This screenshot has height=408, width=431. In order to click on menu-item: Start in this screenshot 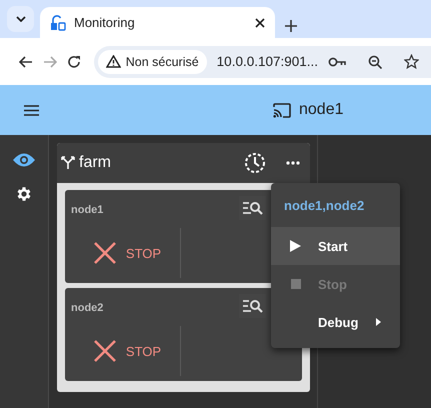, I will do `click(335, 246)`.